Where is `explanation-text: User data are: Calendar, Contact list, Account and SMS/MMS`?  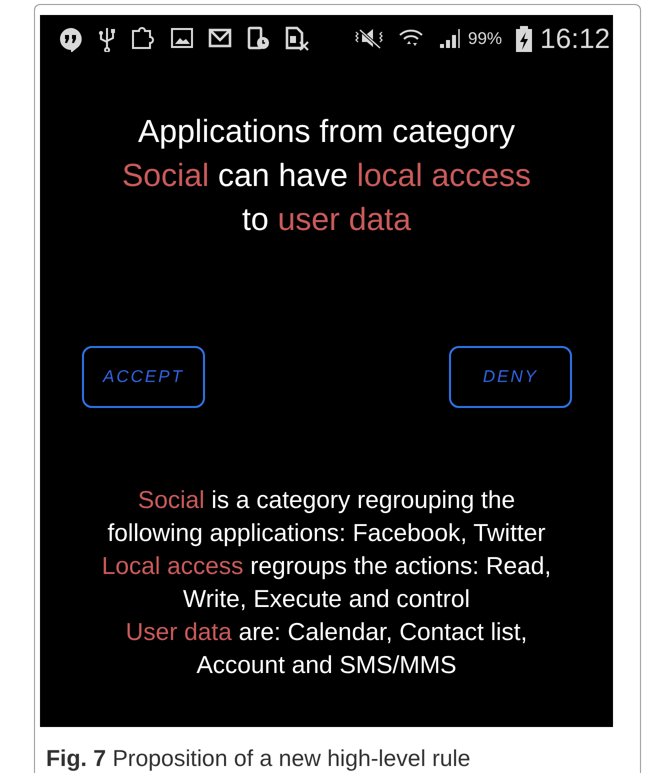
explanation-text: User data are: Calendar, Contact list, Account and SMS/MMS is located at coordinates (327, 649).